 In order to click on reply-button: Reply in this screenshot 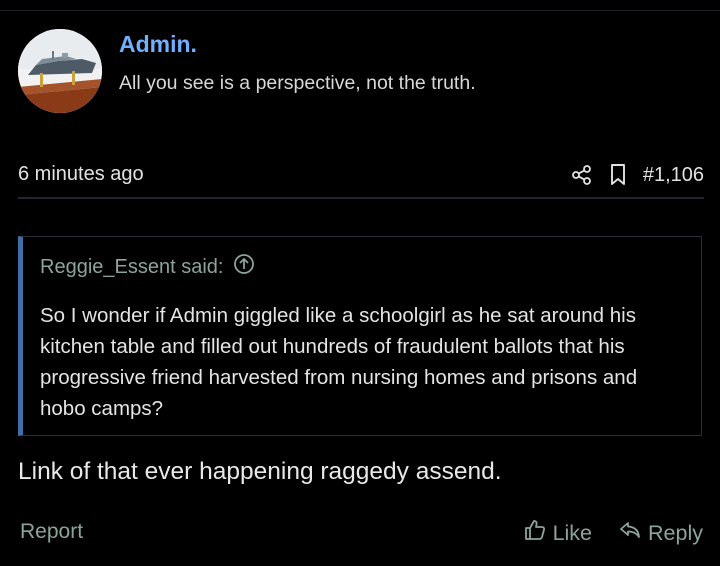, I will do `click(660, 533)`.